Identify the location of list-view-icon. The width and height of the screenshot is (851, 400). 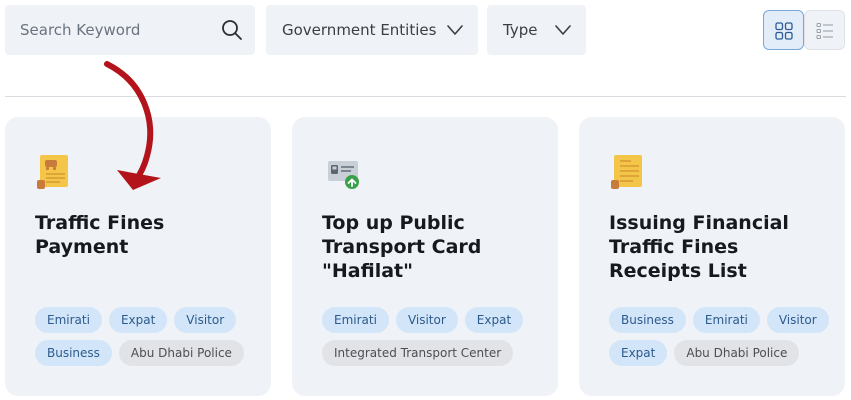
(824, 31).